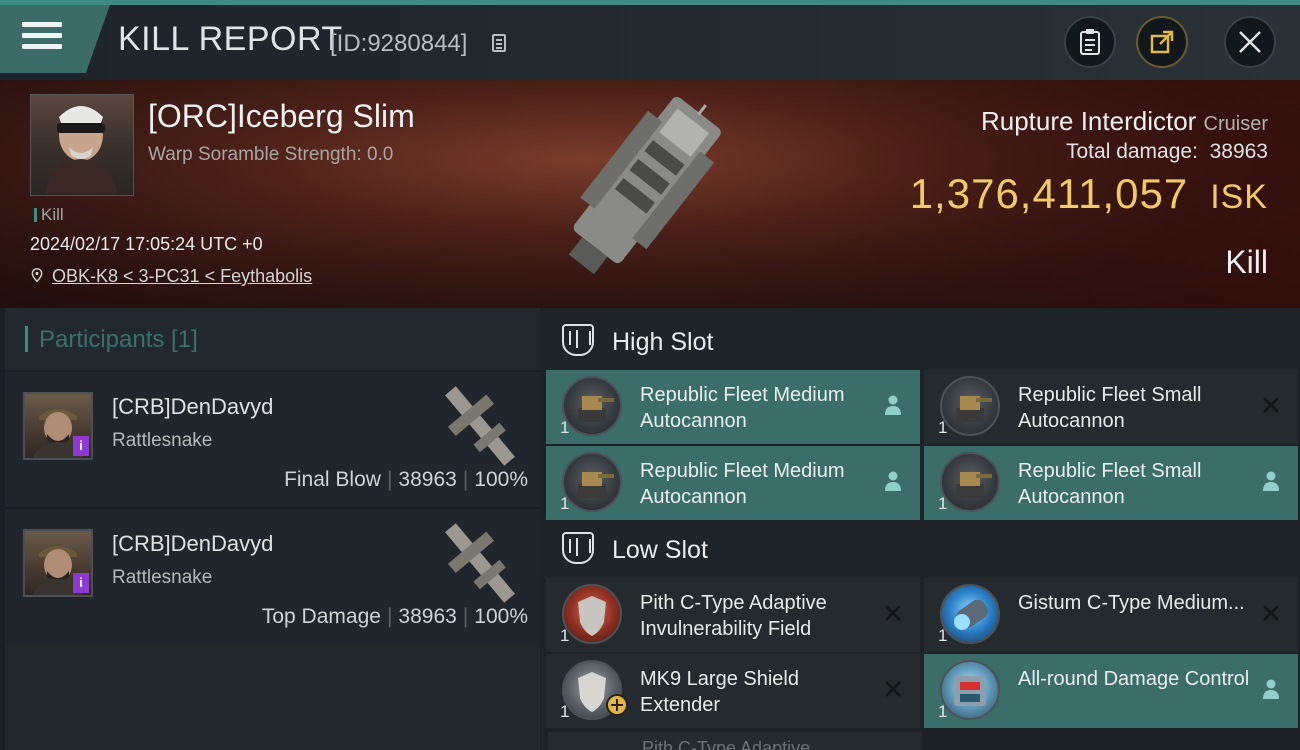 The width and height of the screenshot is (1300, 750). What do you see at coordinates (663, 342) in the screenshot?
I see `high-slot-label: High Slot` at bounding box center [663, 342].